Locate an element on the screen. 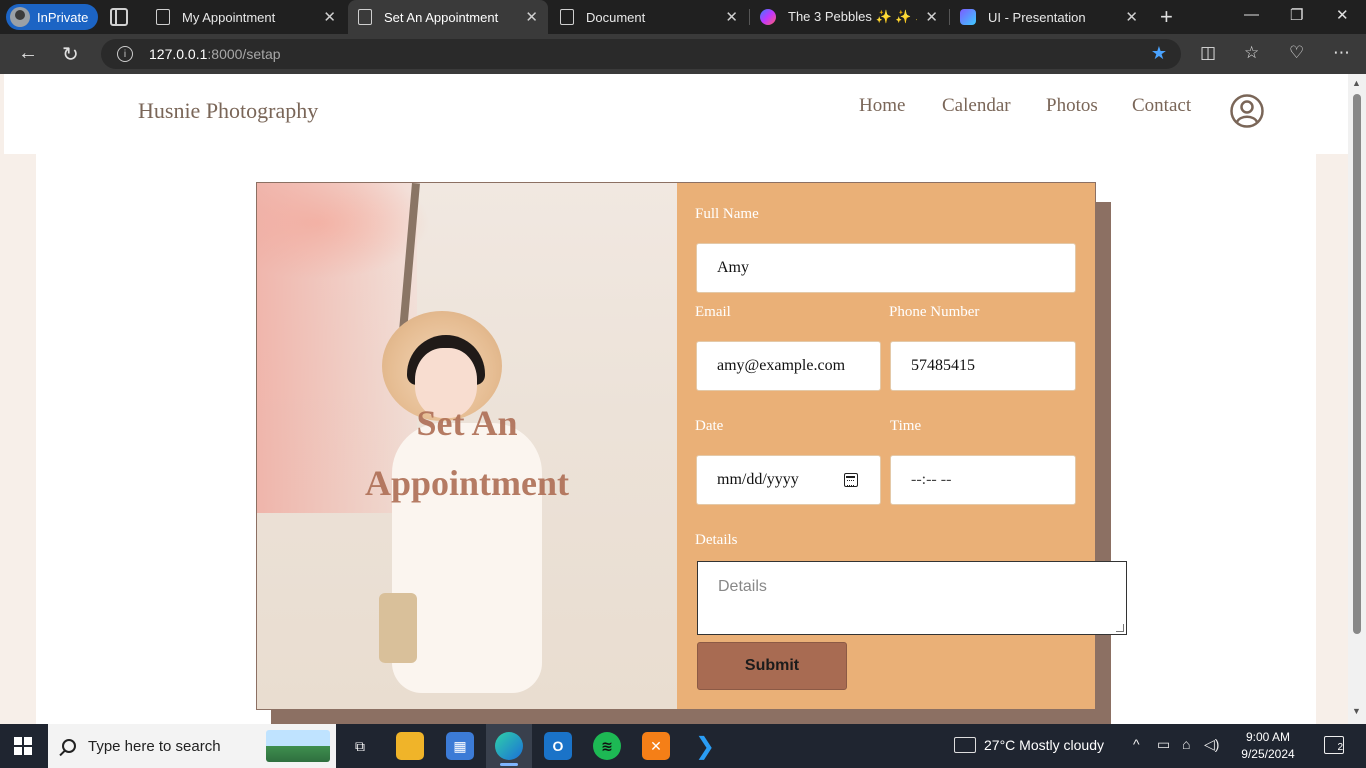 The height and width of the screenshot is (768, 1366). taskbar-search-input: Type here to search is located at coordinates (192, 746).